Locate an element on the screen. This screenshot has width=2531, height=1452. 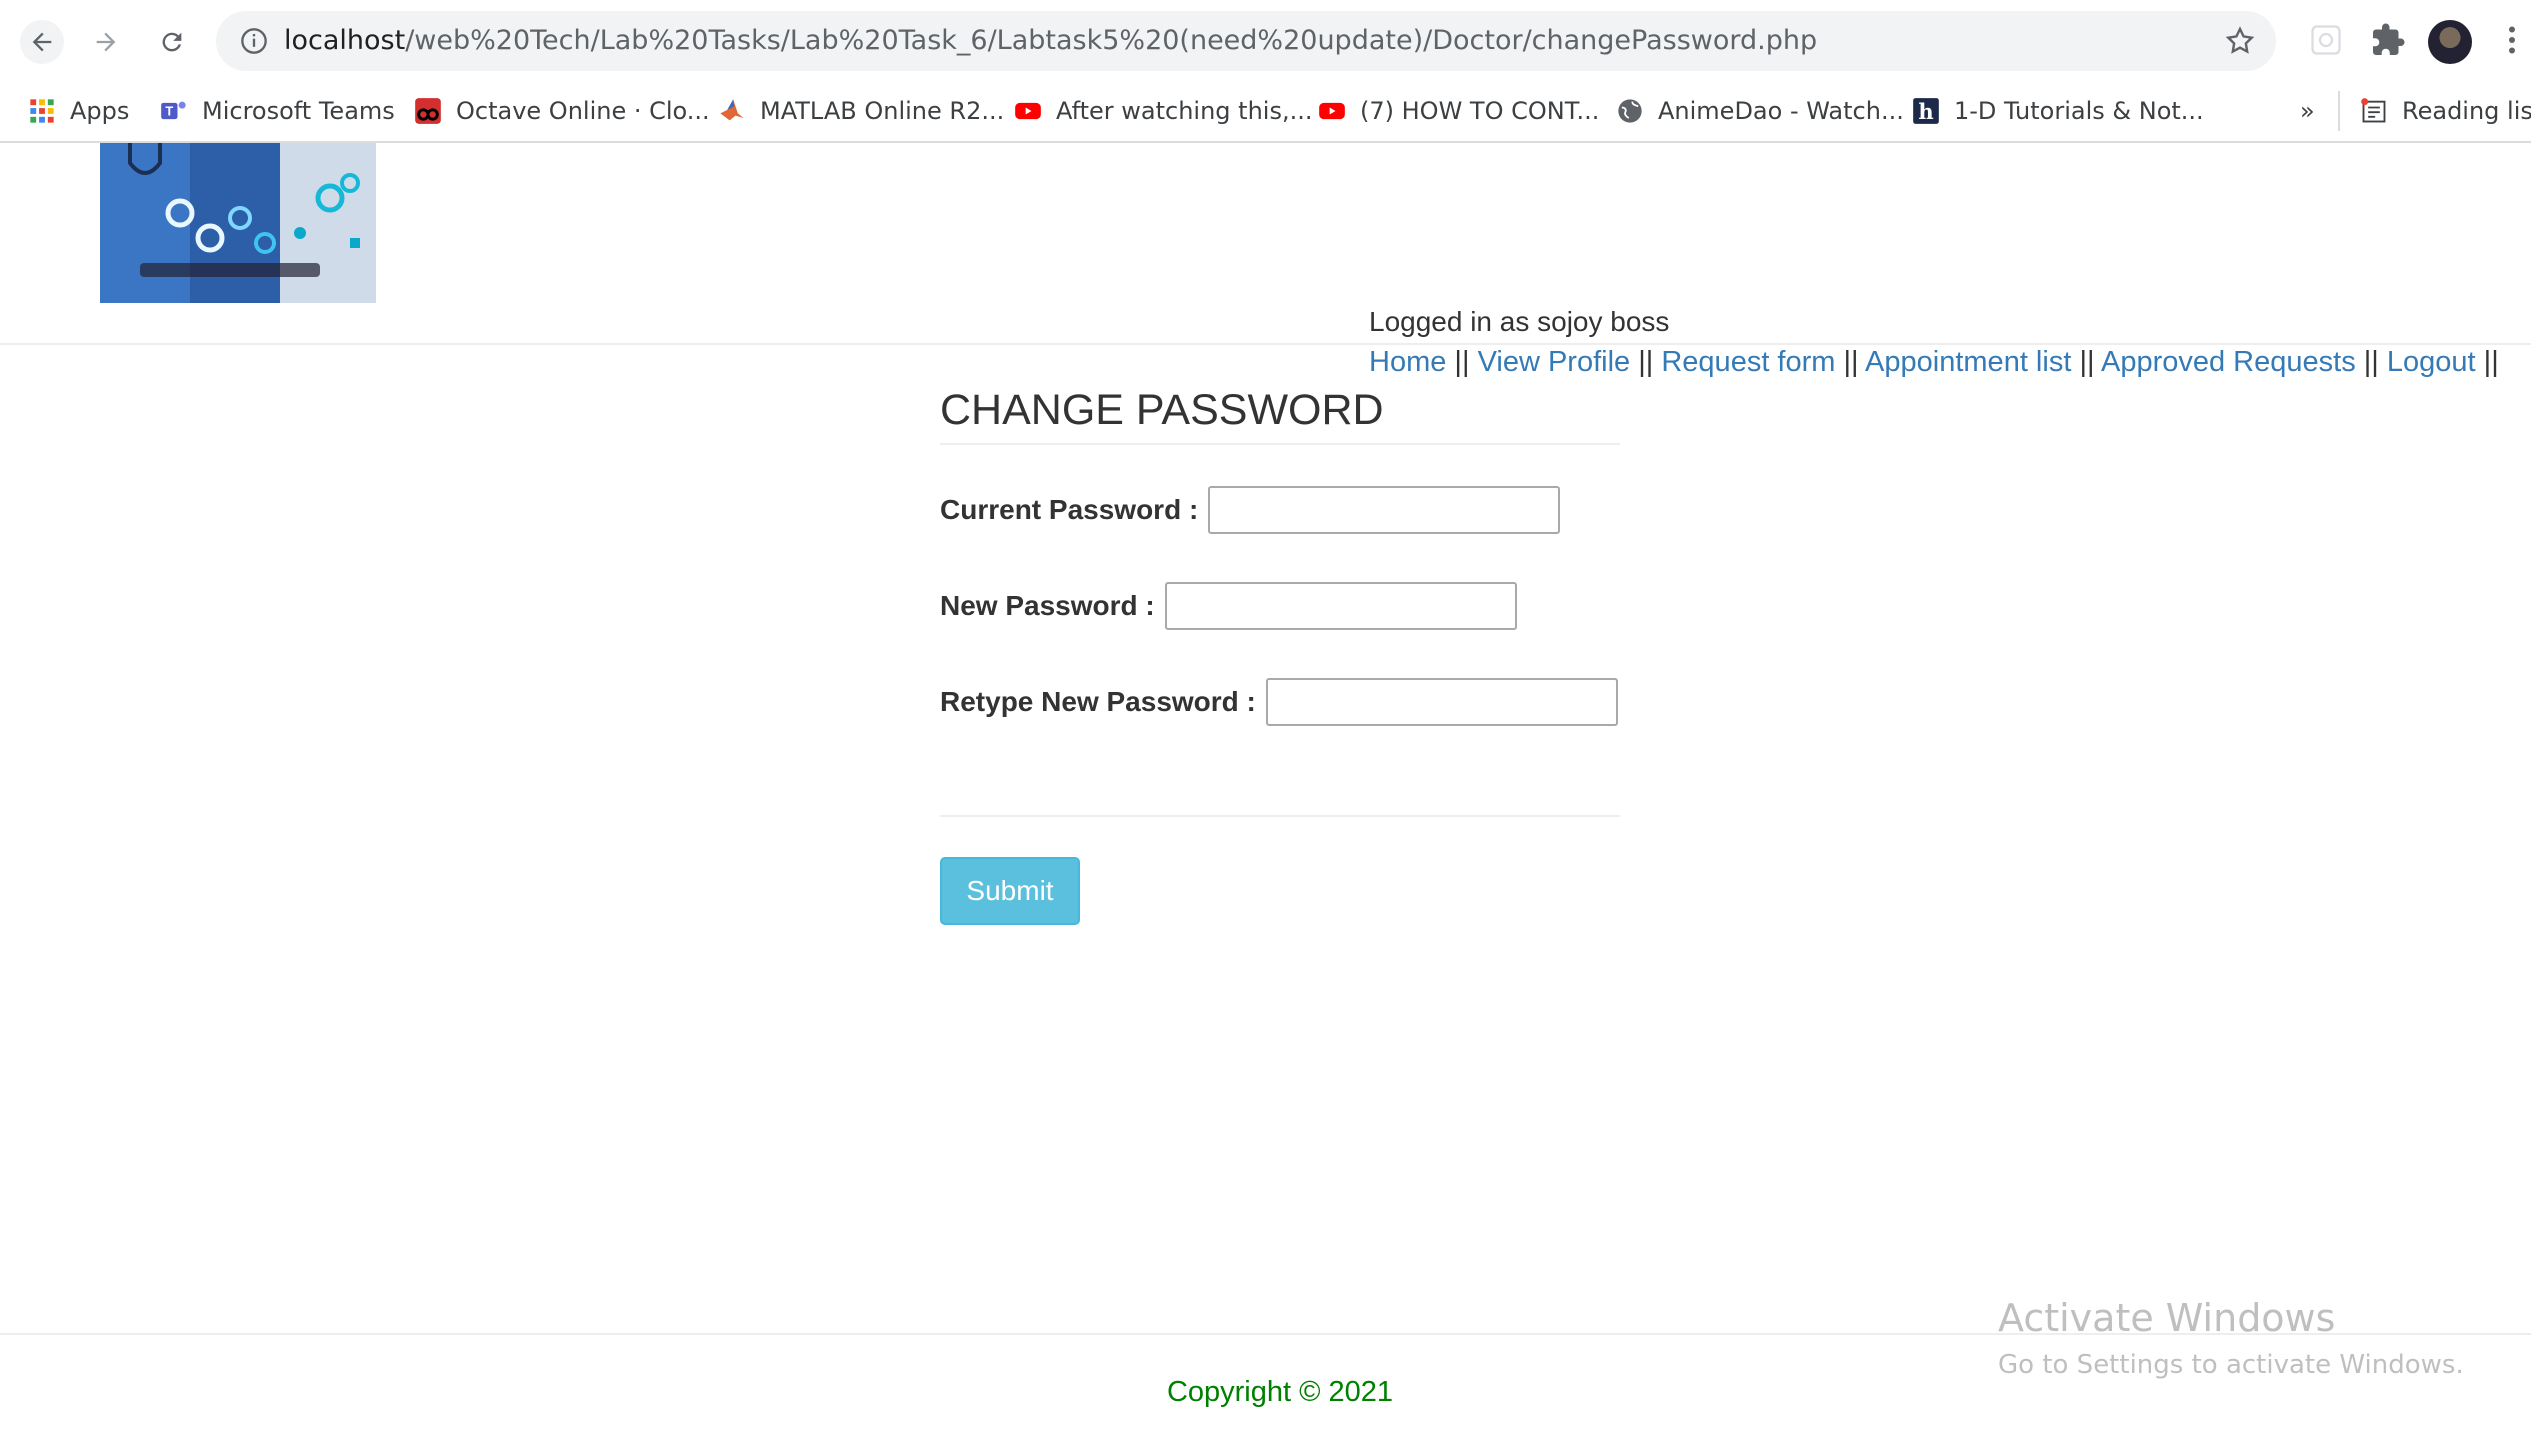
bookmark-label: Apps is located at coordinates (100, 111).